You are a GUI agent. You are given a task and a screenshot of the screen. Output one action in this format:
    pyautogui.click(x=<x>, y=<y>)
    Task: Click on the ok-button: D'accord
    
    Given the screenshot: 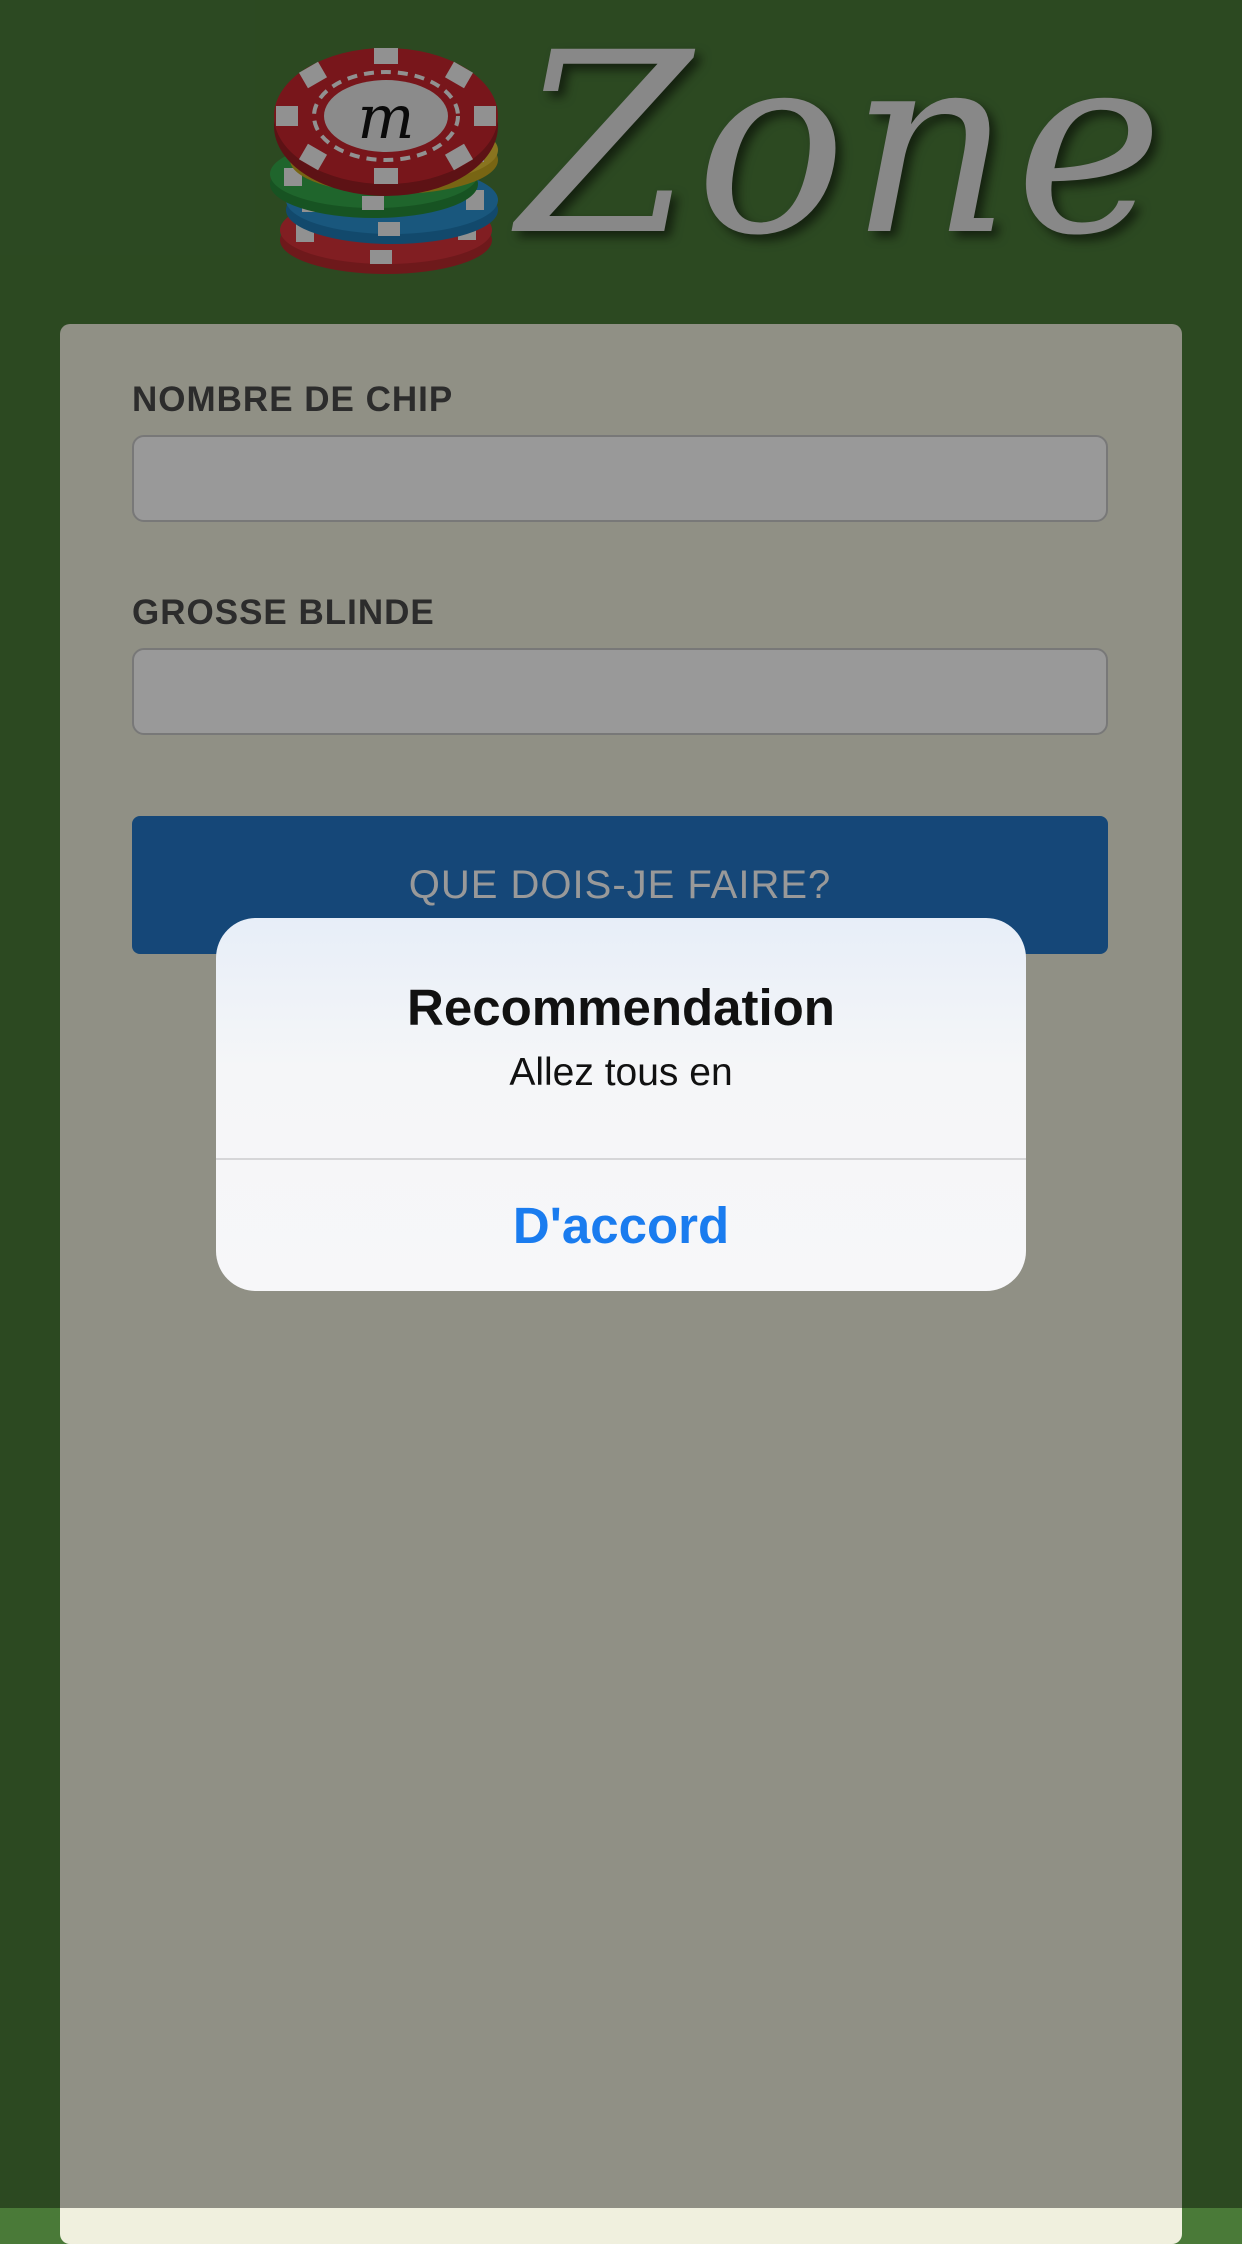 What is the action you would take?
    pyautogui.click(x=621, y=1225)
    